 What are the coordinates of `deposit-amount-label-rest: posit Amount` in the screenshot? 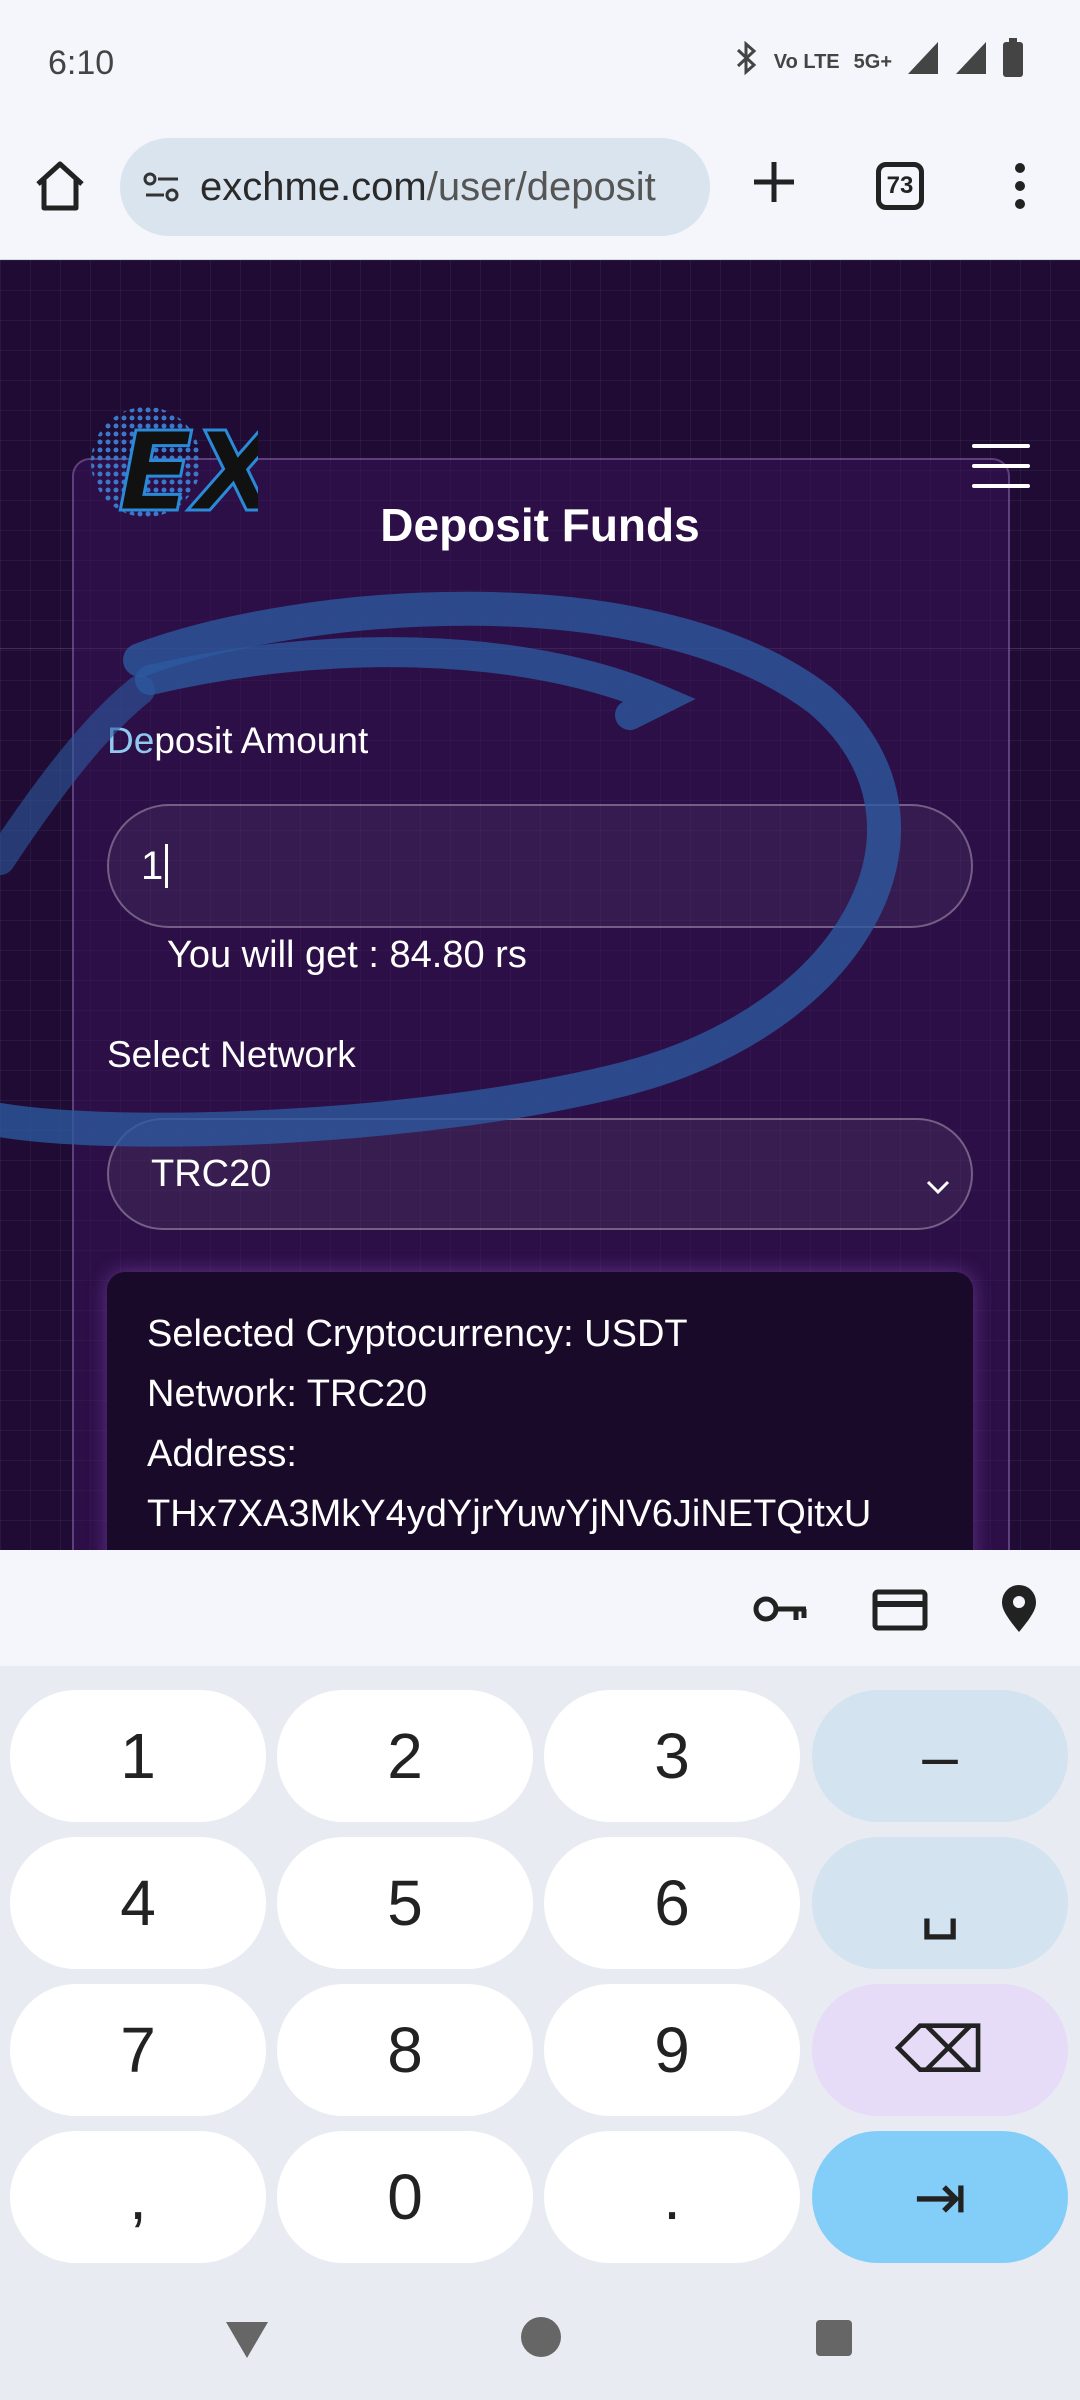 It's located at (261, 740).